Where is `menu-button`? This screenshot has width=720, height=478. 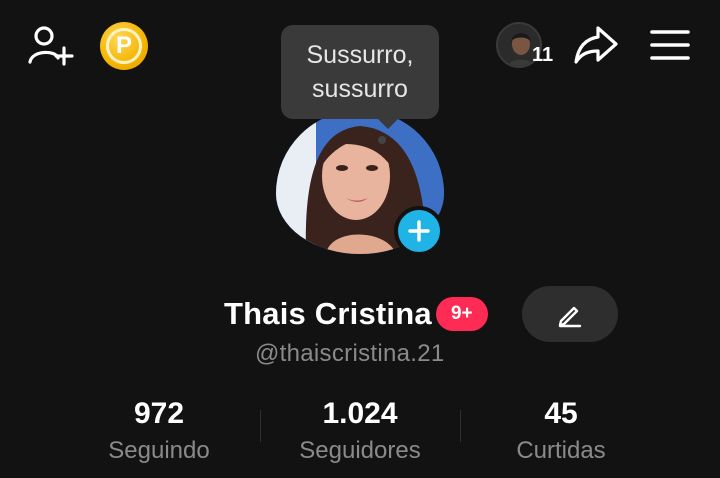
menu-button is located at coordinates (670, 45).